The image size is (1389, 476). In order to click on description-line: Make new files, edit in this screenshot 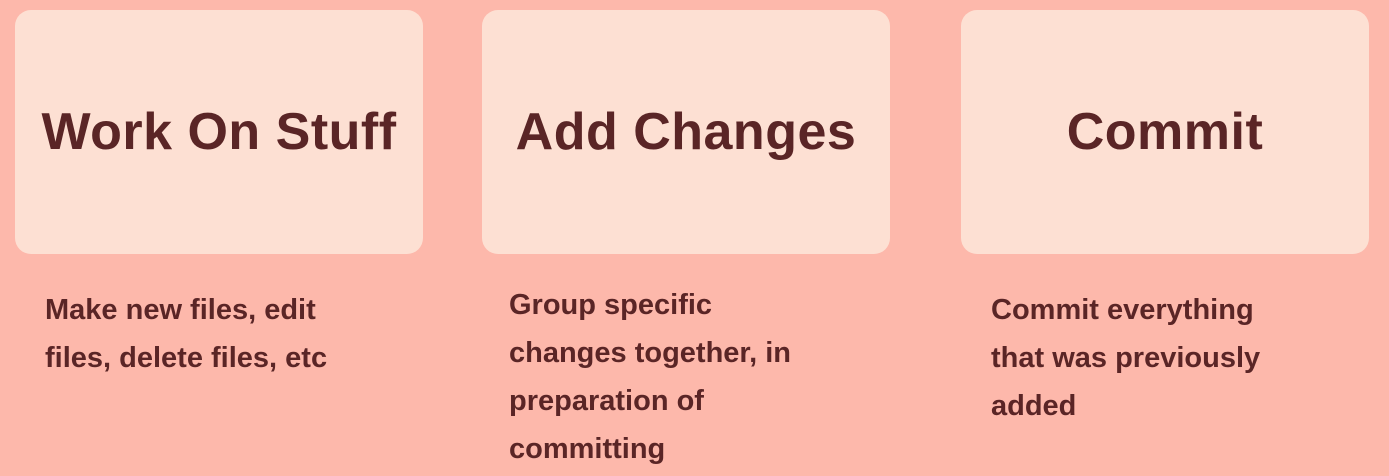, I will do `click(180, 310)`.